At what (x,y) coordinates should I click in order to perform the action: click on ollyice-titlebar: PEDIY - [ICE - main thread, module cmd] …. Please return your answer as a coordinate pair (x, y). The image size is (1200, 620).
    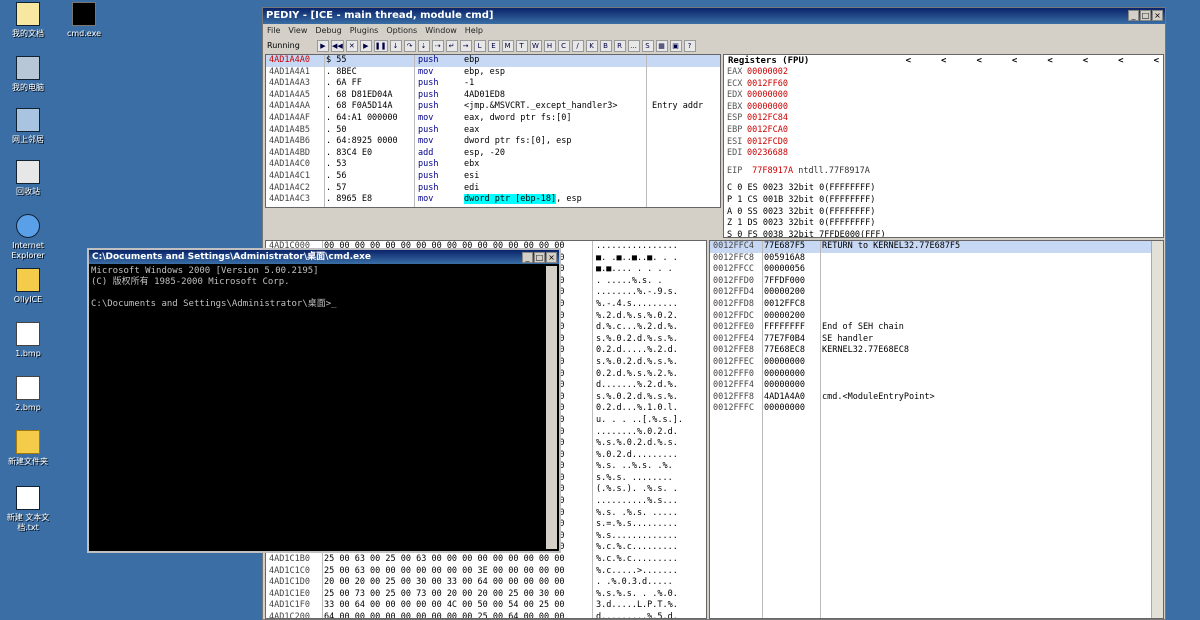
    Looking at the image, I should click on (714, 16).